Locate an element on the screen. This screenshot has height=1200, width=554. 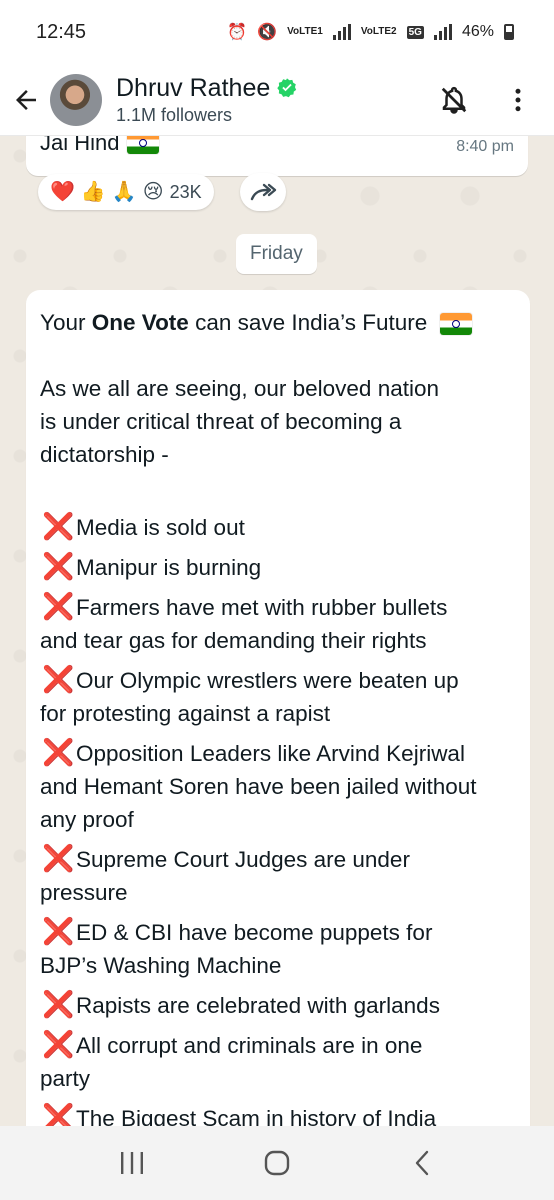
channel-avatar is located at coordinates (76, 99).